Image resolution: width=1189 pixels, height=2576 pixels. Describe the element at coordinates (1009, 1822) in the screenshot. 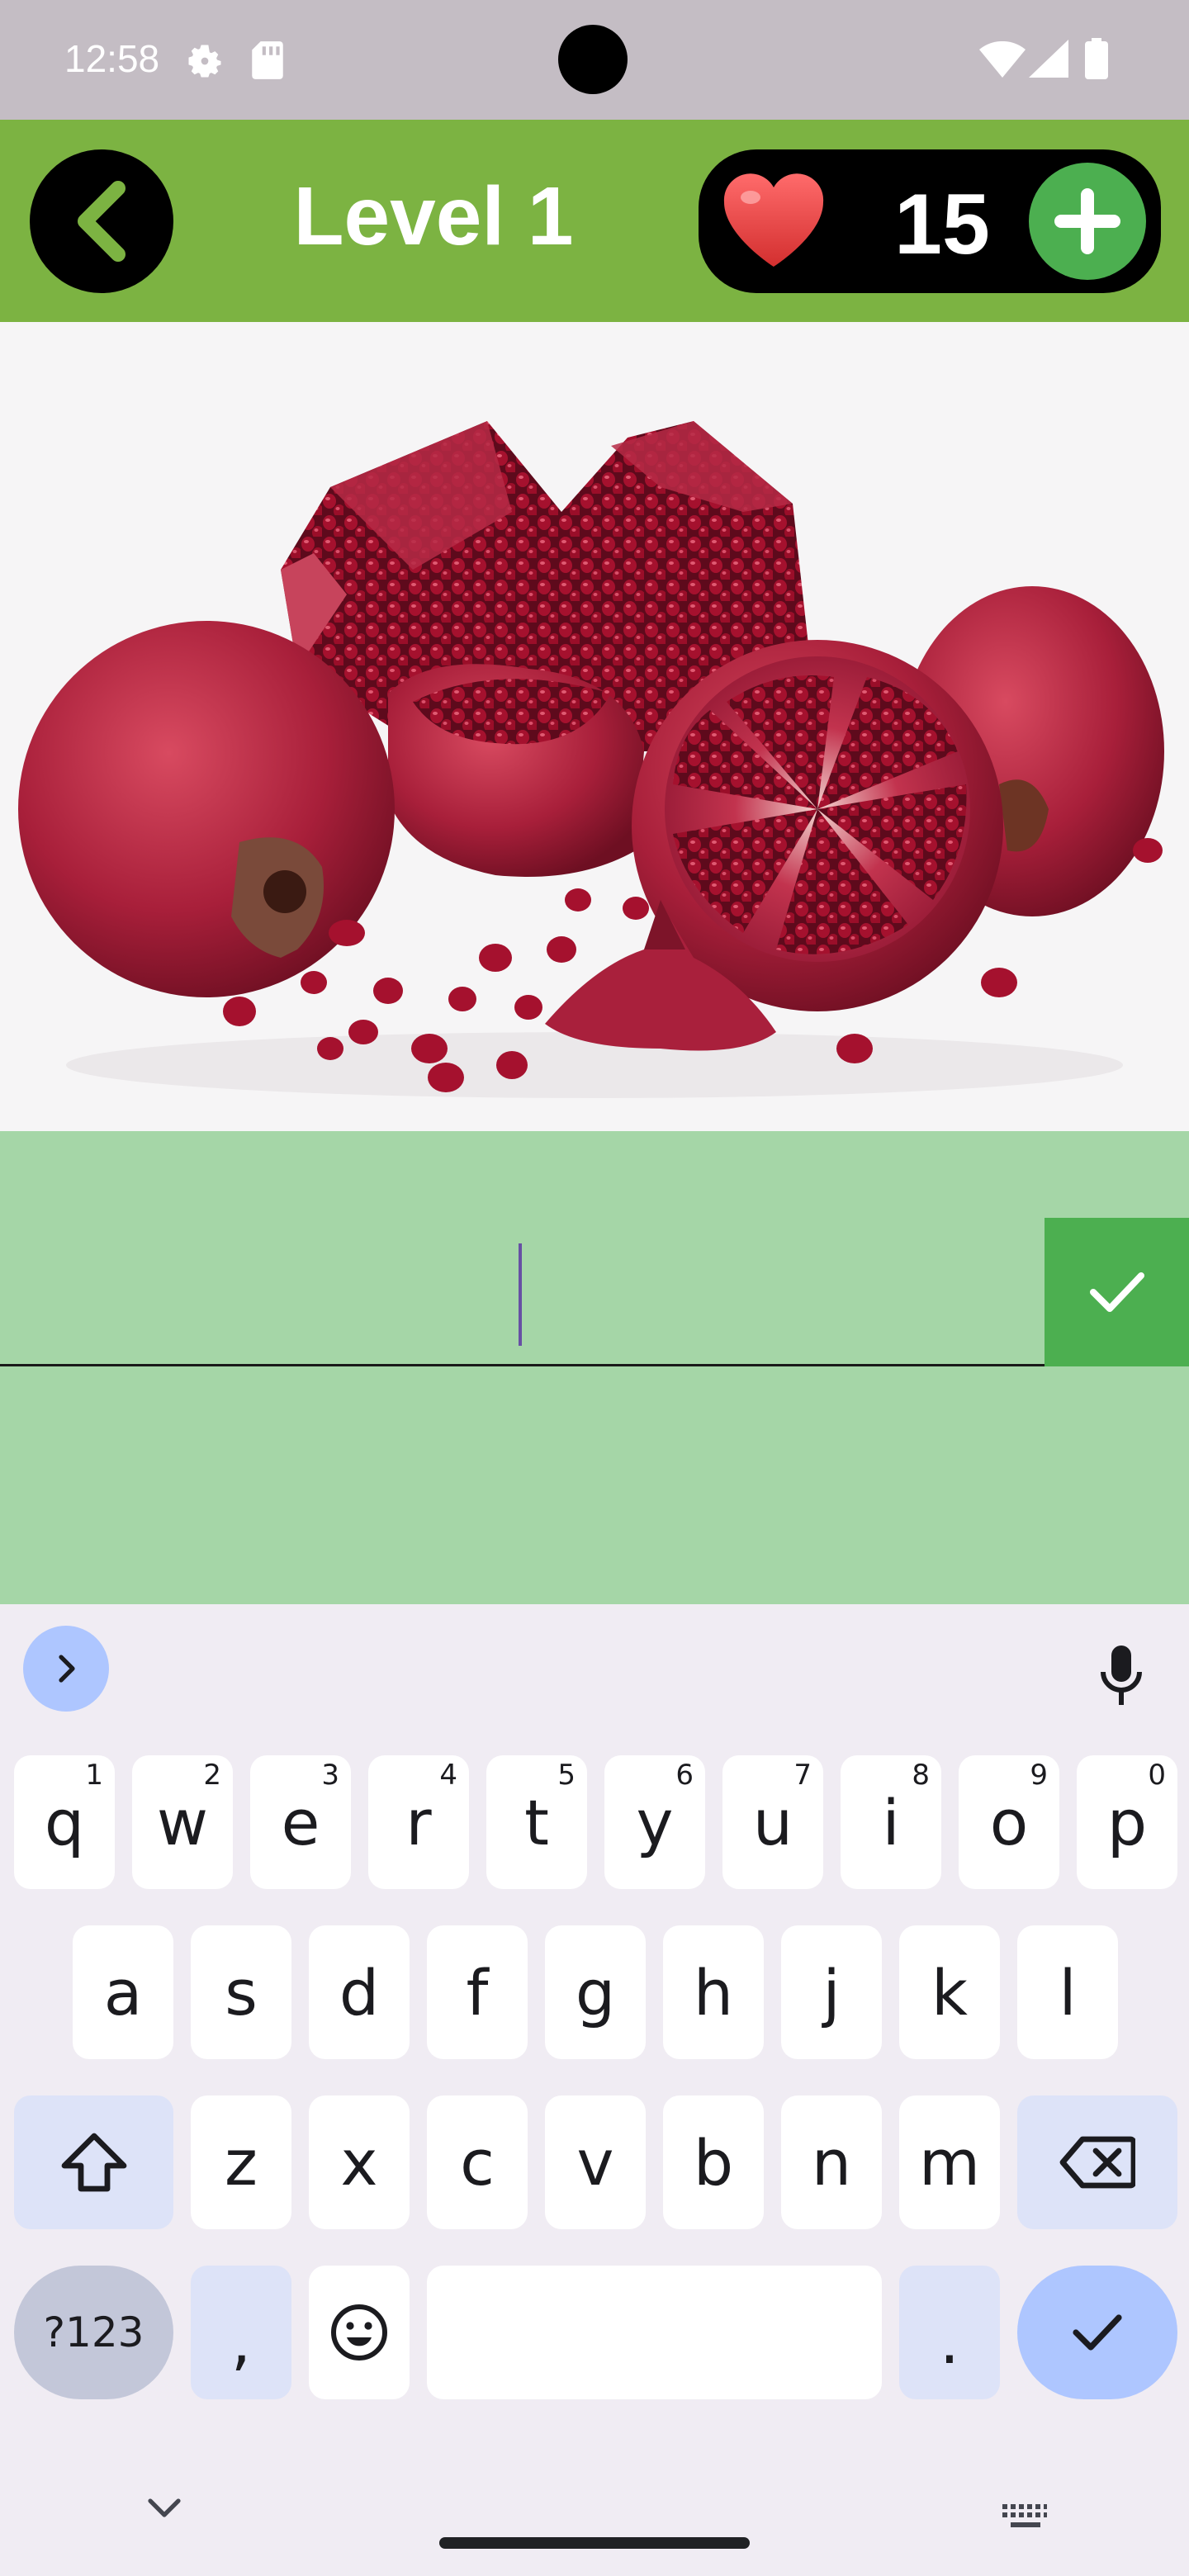

I see `key-o: o9` at that location.